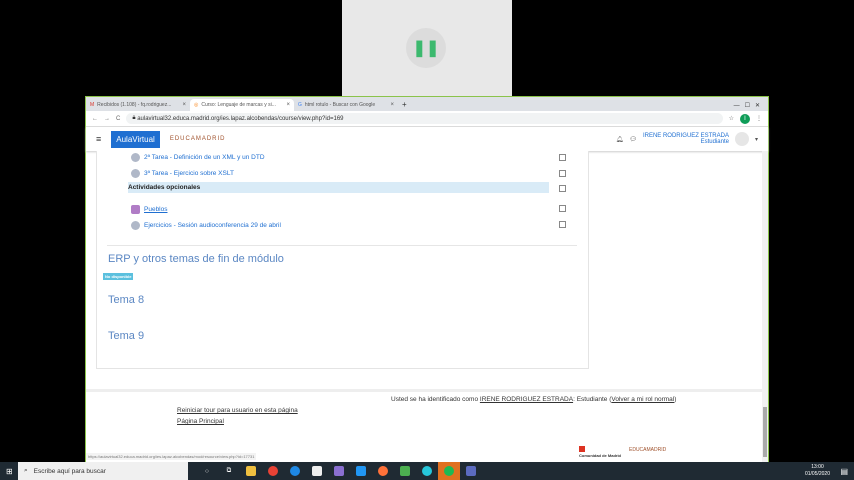  I want to click on chevron-down-icon: ▾, so click(756, 139).